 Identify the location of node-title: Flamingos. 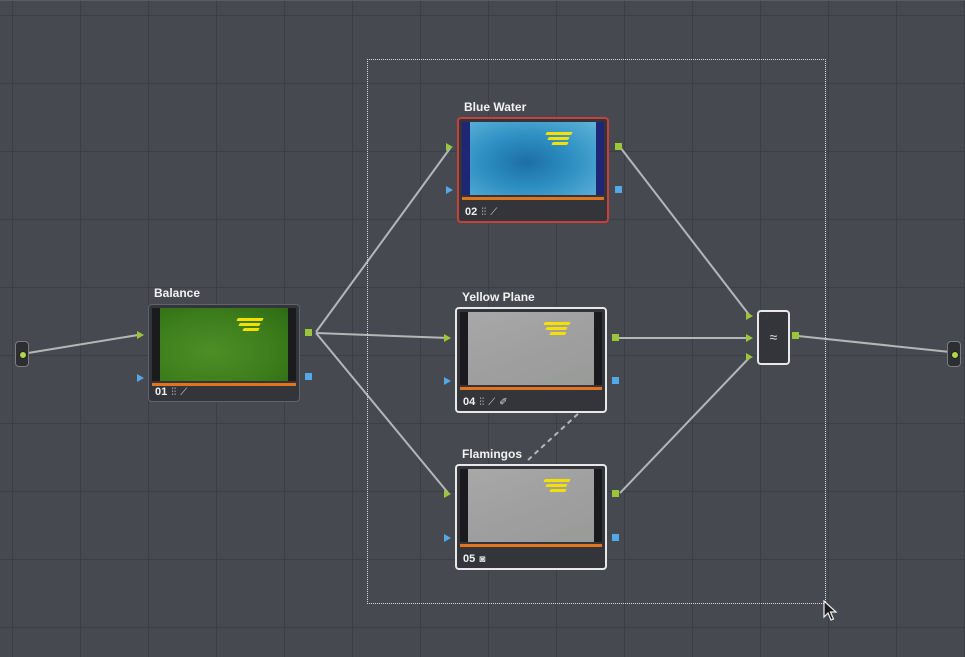
(492, 454).